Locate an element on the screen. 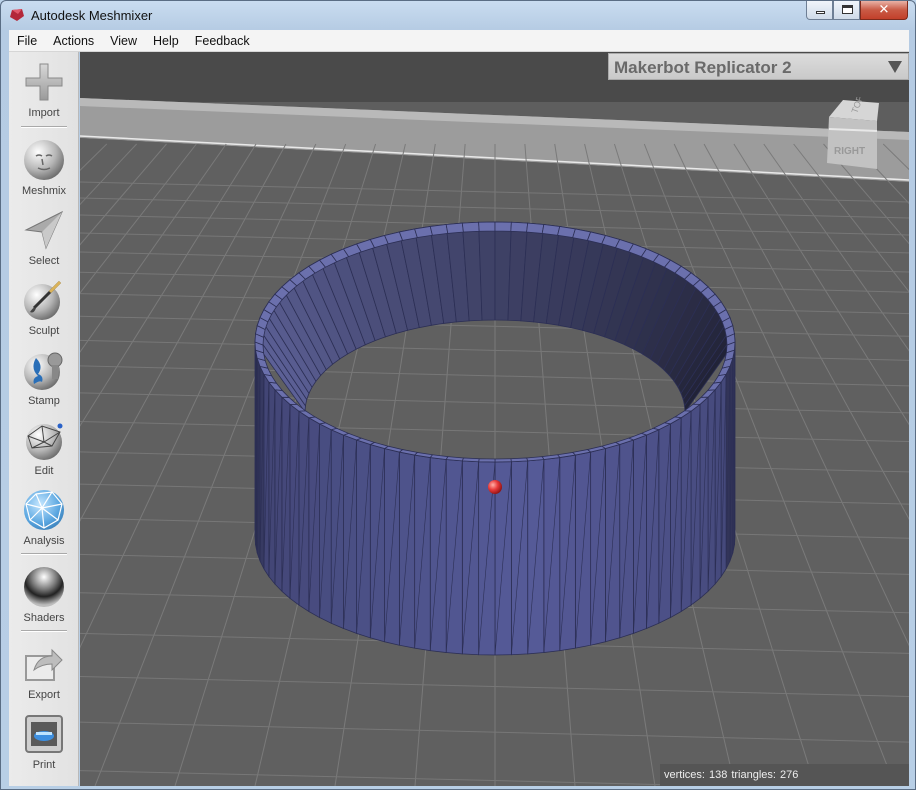 The width and height of the screenshot is (916, 790). printer-name: Makerbot Replicator 2 is located at coordinates (703, 67).